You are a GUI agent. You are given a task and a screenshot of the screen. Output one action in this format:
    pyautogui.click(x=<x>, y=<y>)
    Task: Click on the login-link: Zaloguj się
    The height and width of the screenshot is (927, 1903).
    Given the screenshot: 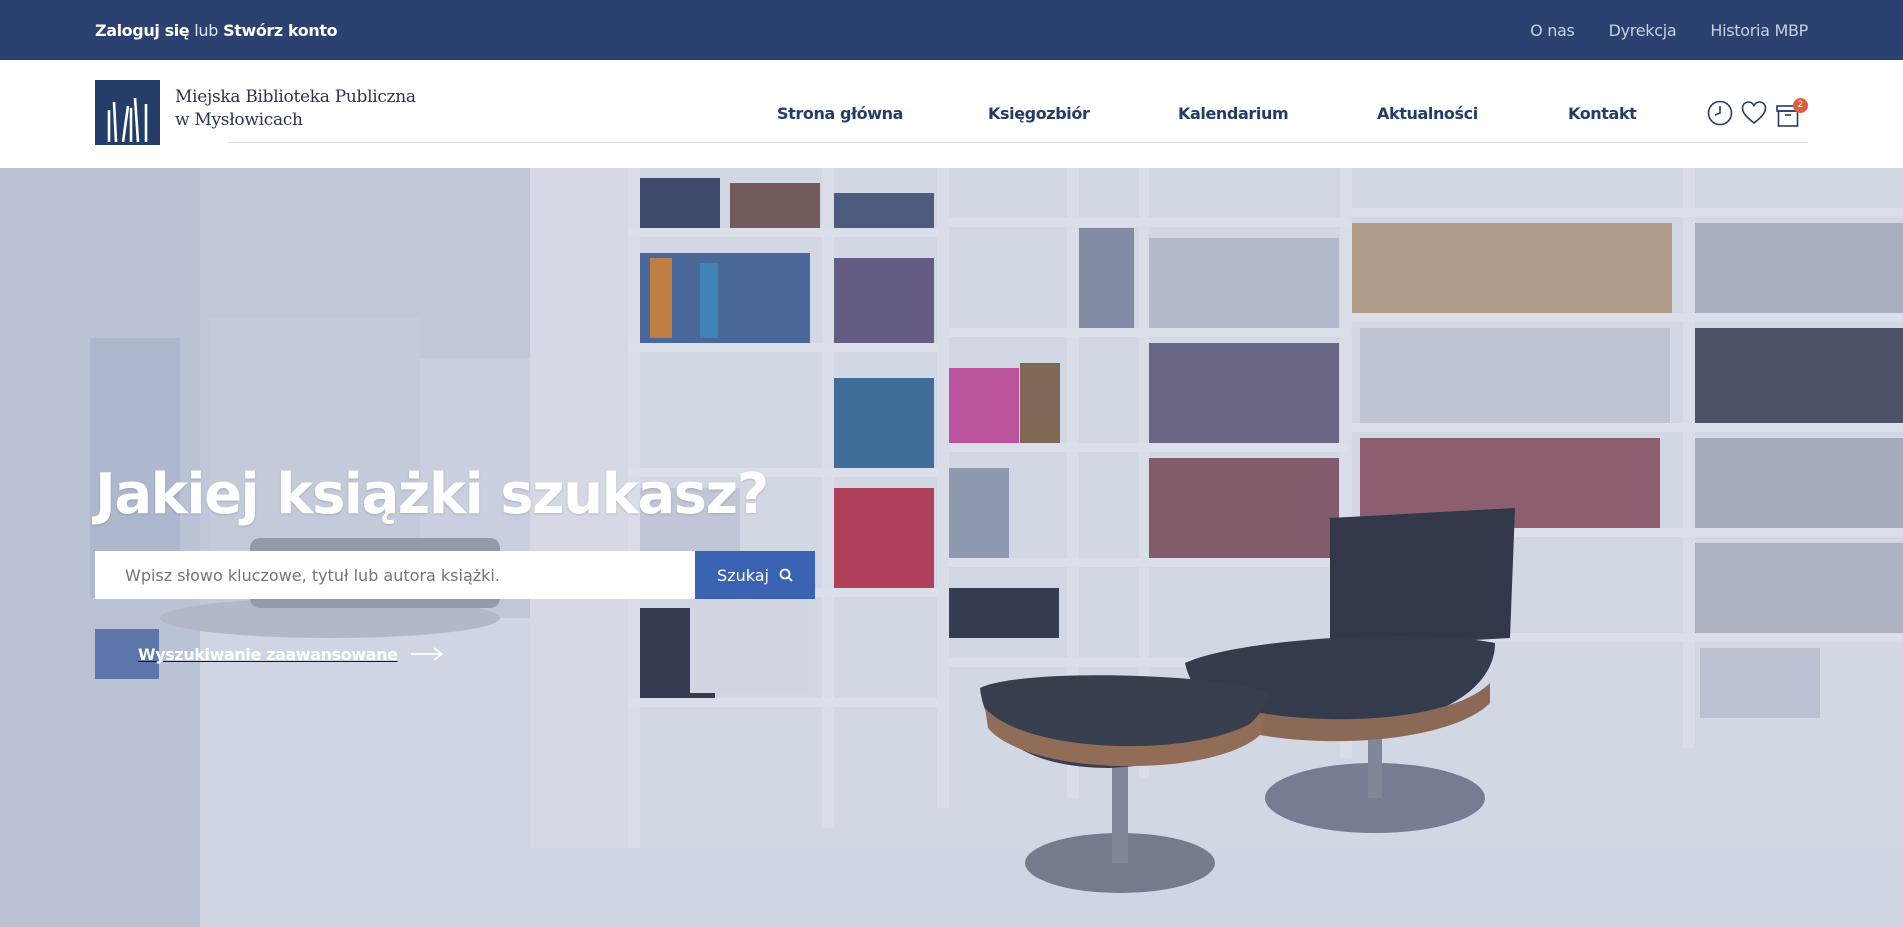 What is the action you would take?
    pyautogui.click(x=142, y=30)
    